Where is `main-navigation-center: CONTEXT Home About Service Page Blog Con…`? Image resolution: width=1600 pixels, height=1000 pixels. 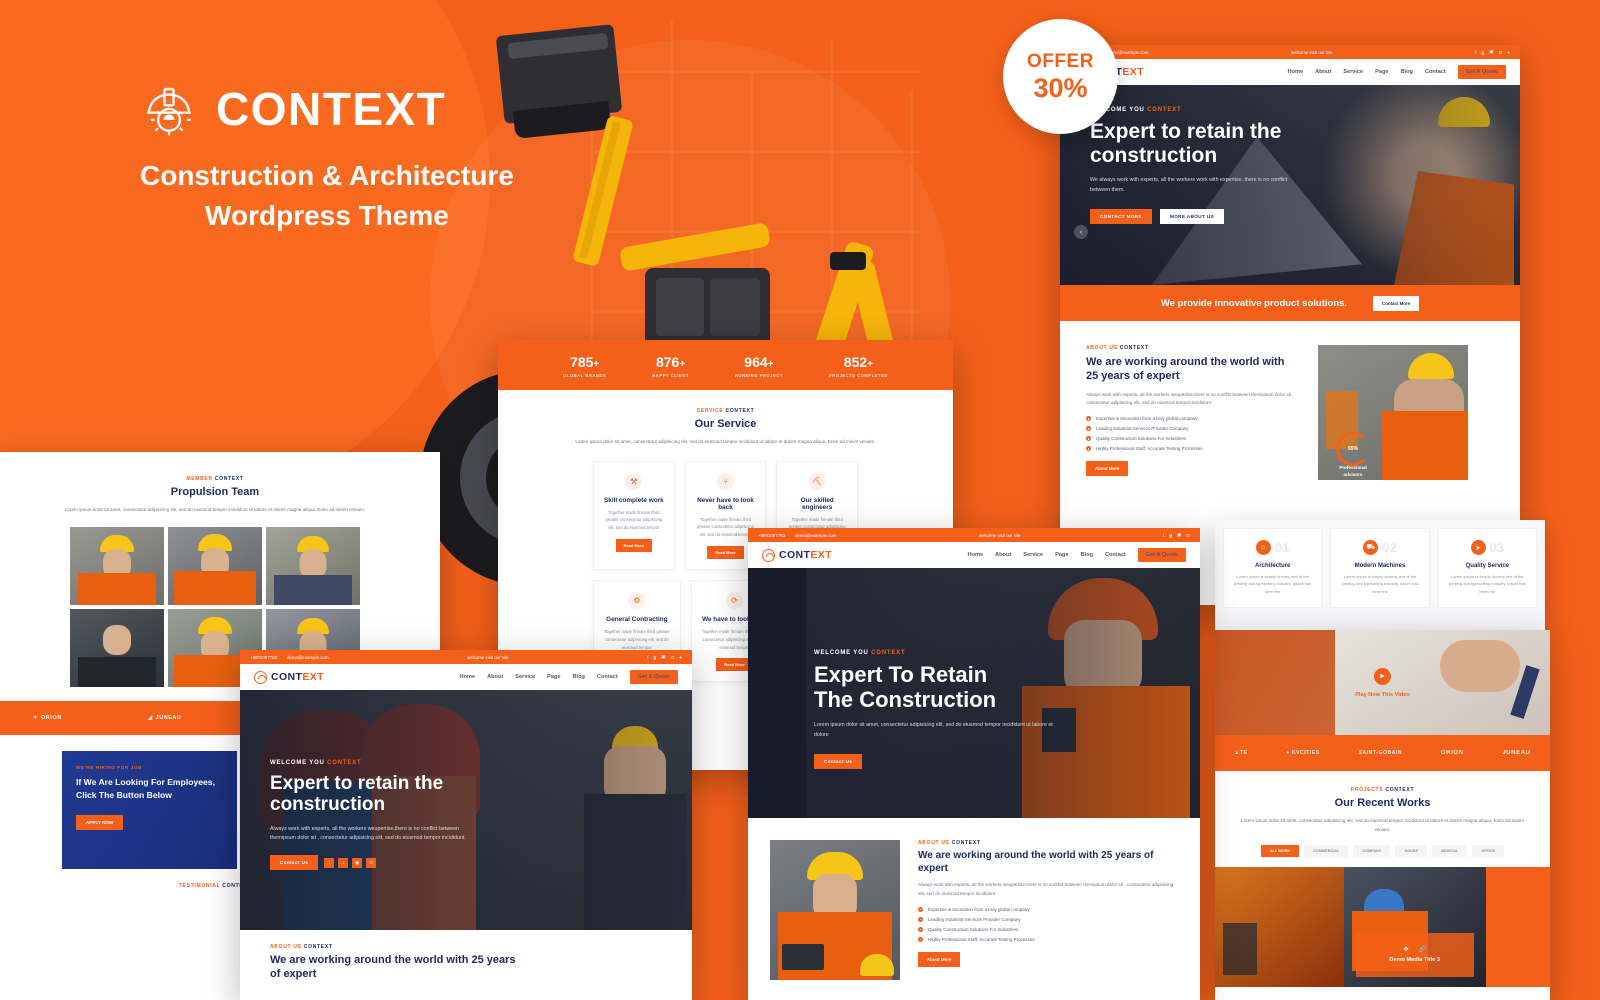 main-navigation-center: CONTEXT Home About Service Page Blog Con… is located at coordinates (974, 555).